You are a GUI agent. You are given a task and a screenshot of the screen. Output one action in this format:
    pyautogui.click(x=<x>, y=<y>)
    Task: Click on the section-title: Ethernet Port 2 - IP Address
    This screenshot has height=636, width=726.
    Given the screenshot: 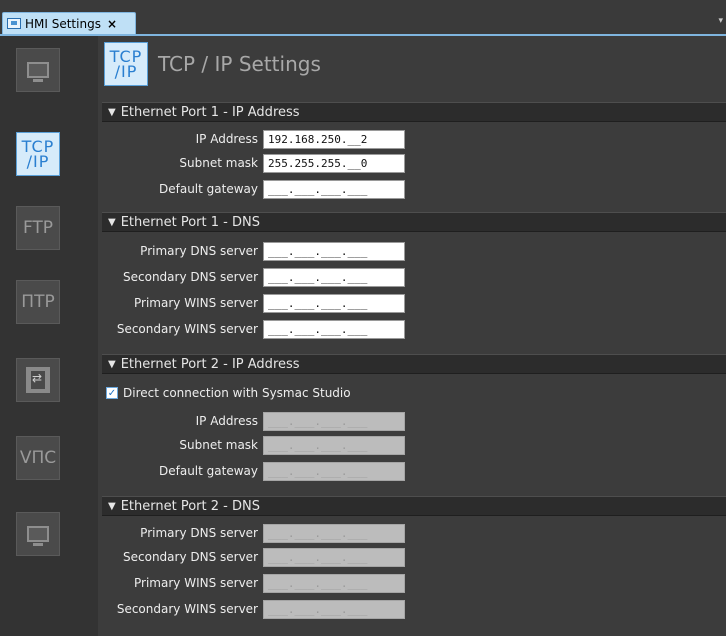 What is the action you would take?
    pyautogui.click(x=210, y=364)
    